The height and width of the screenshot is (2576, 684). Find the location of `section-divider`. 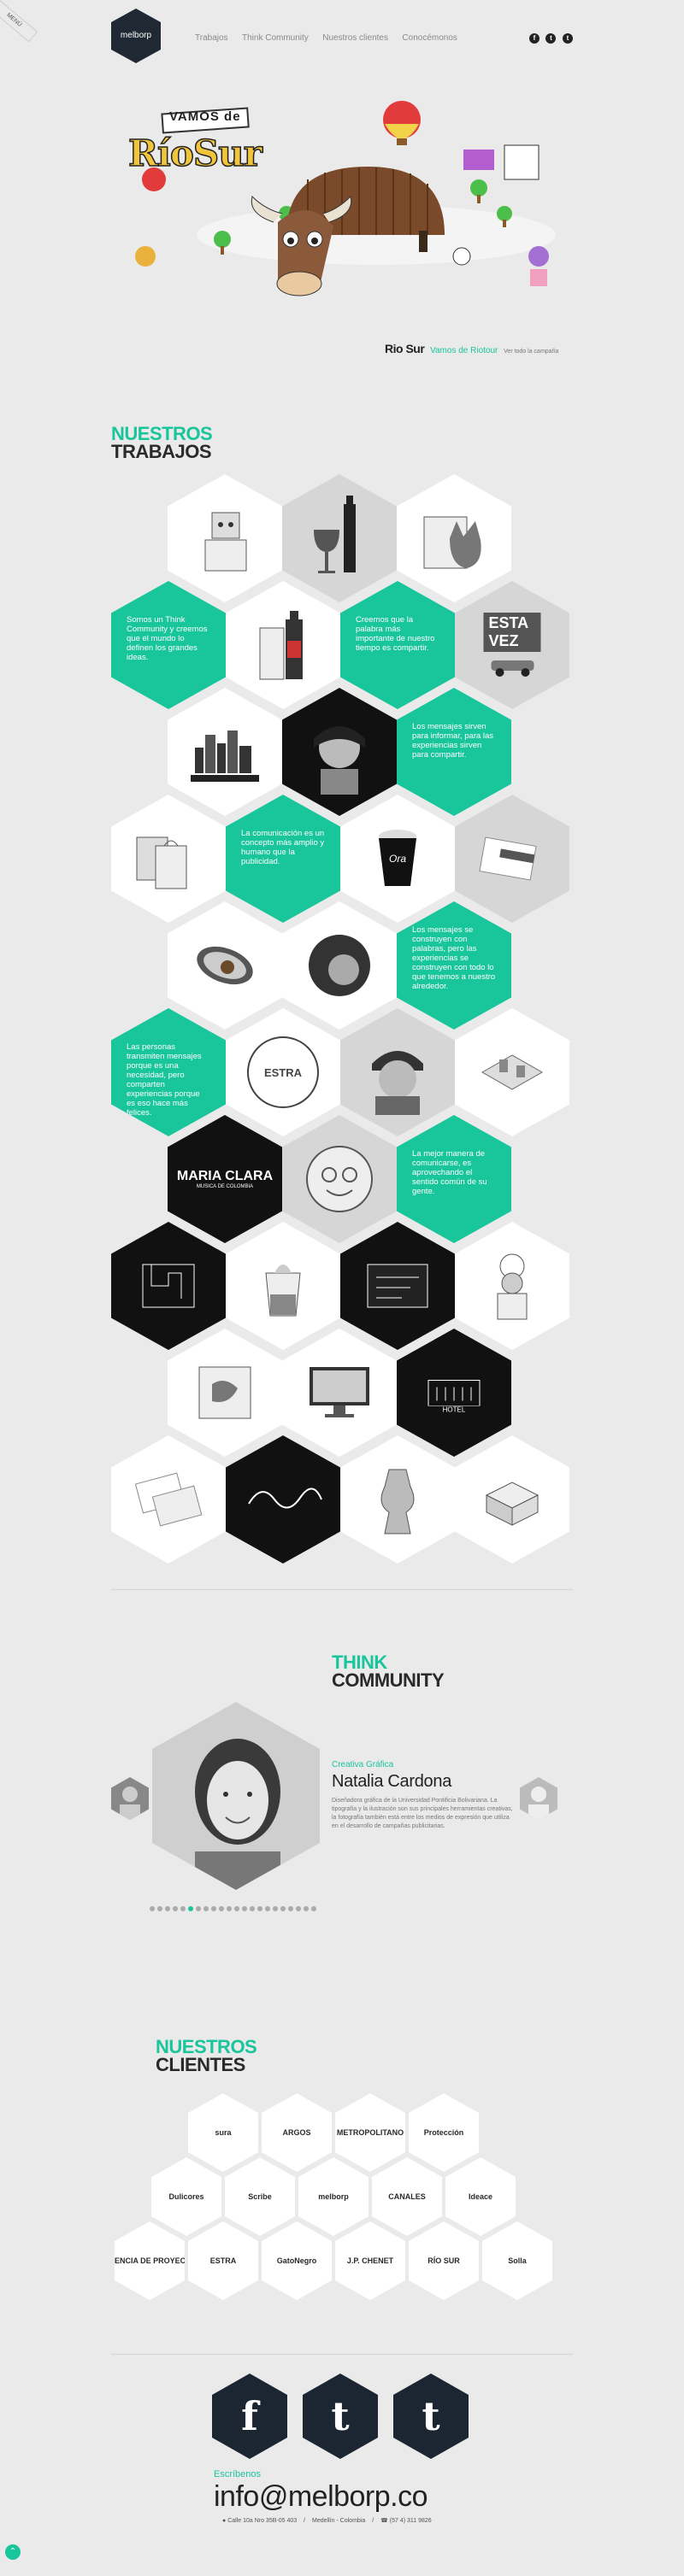

section-divider is located at coordinates (342, 2354).